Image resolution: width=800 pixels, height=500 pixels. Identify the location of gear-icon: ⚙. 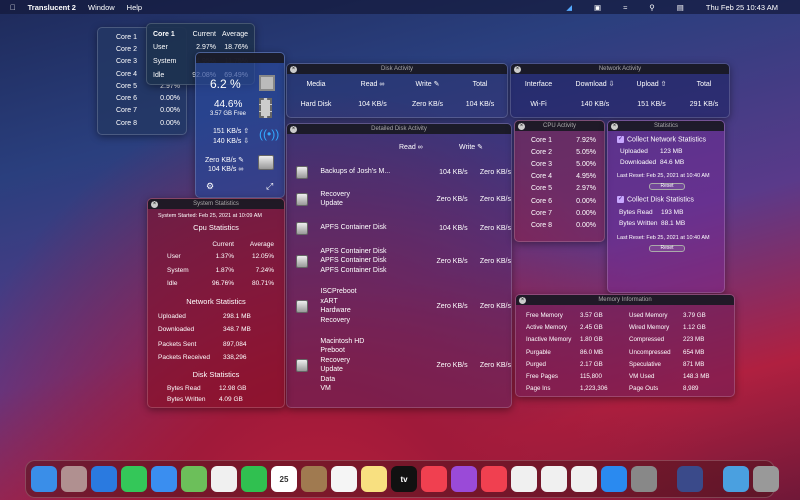
(210, 186).